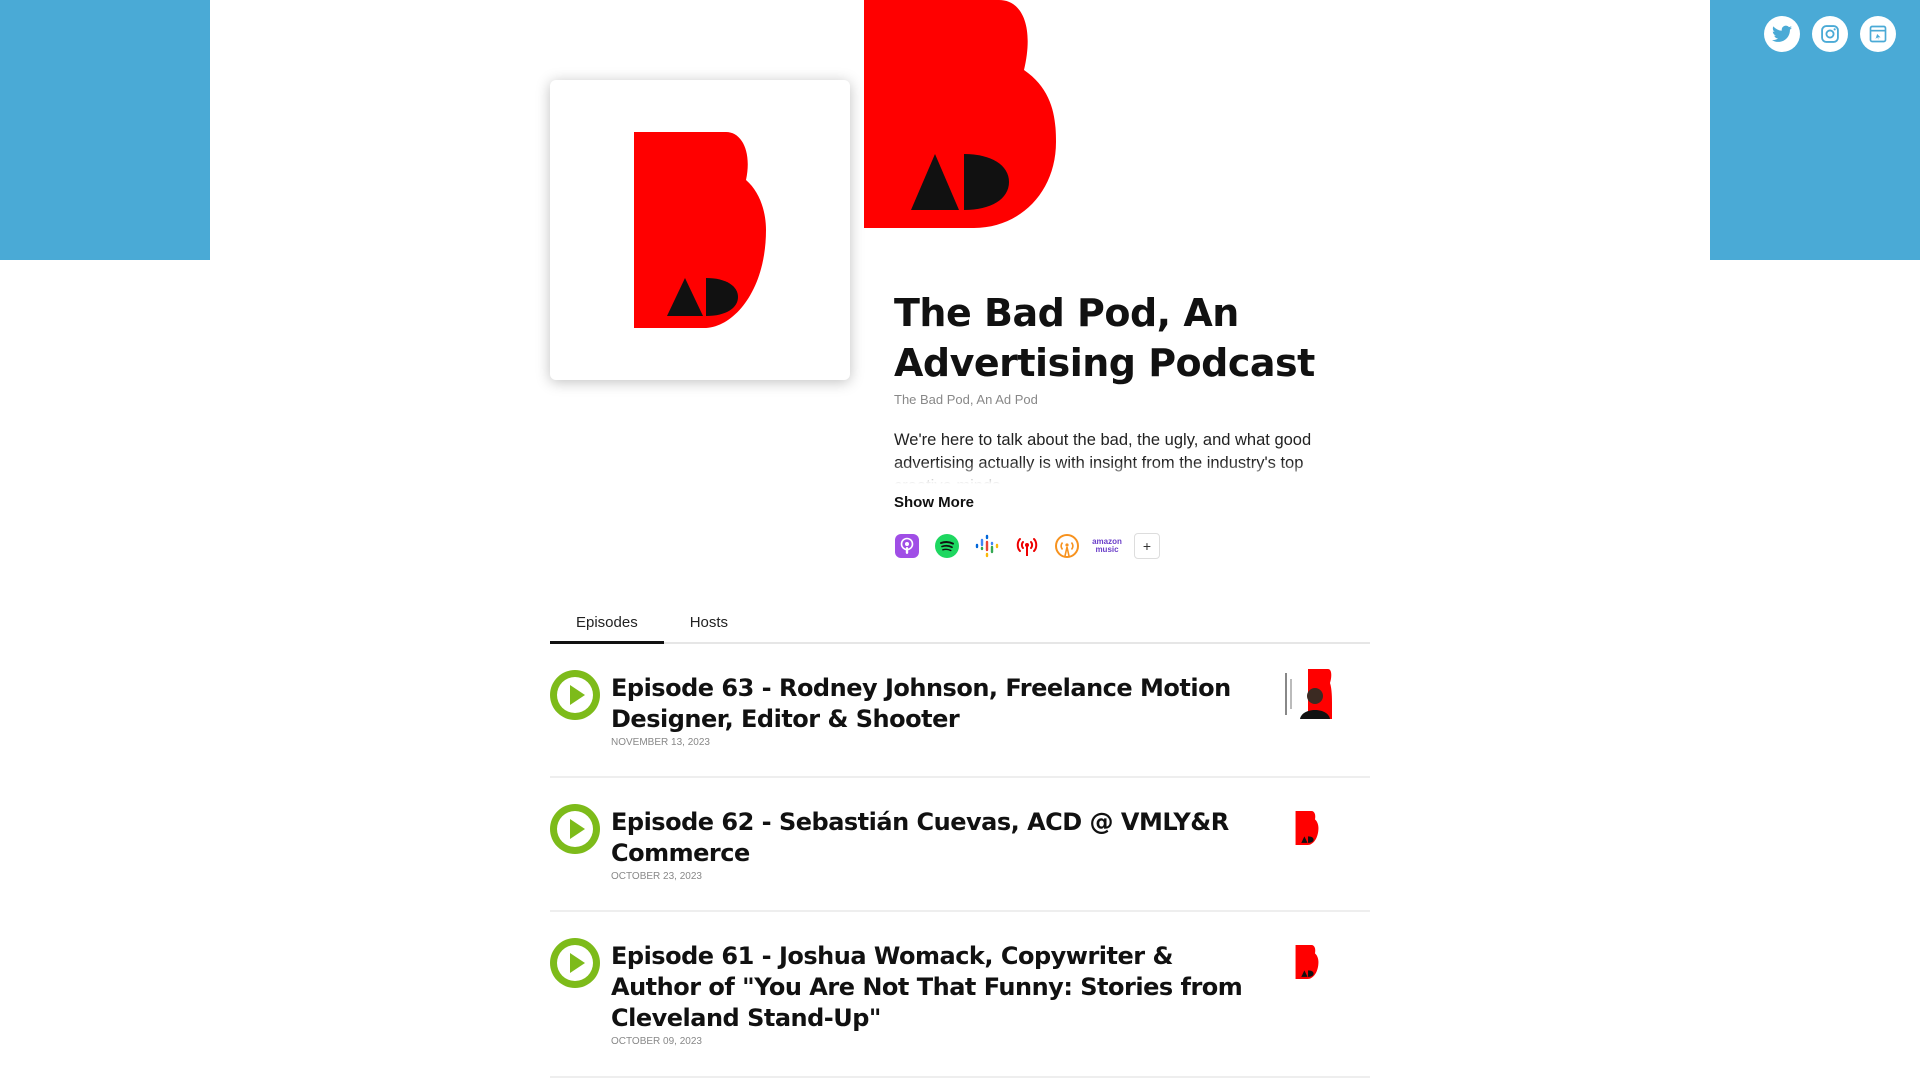  I want to click on amazon-music-icon: amazon music, so click(1107, 546).